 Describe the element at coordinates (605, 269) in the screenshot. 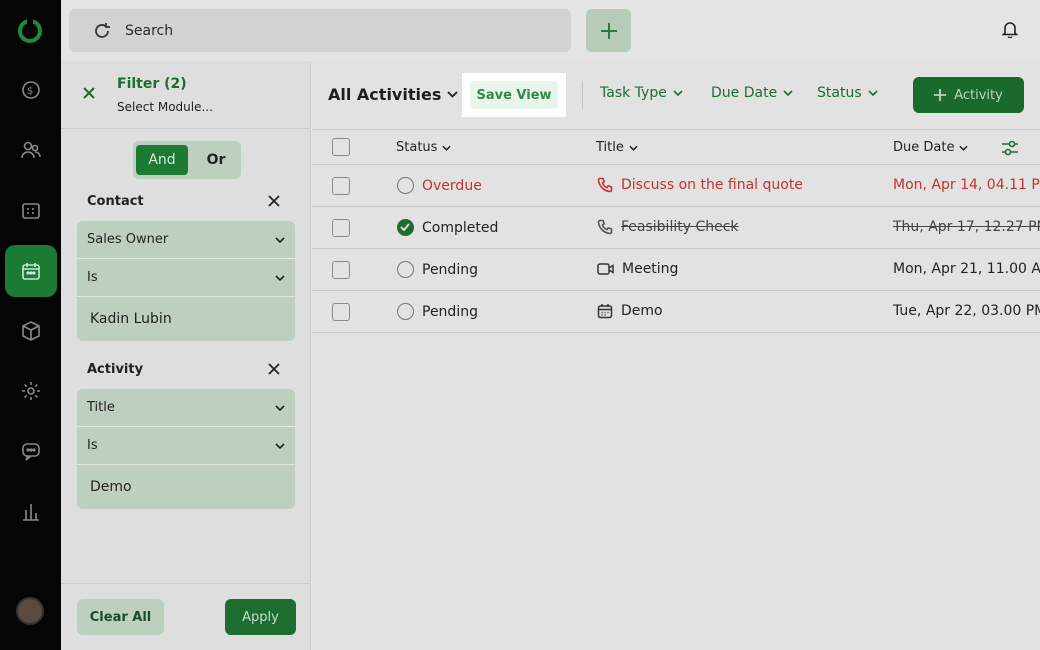

I see `video-icon` at that location.